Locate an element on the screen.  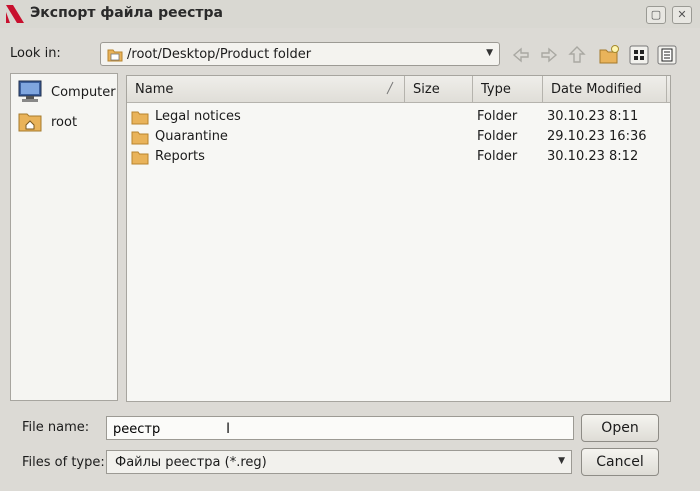
files-of-type-select: Файлы реестра (*.reg) ▼ is located at coordinates (339, 462).